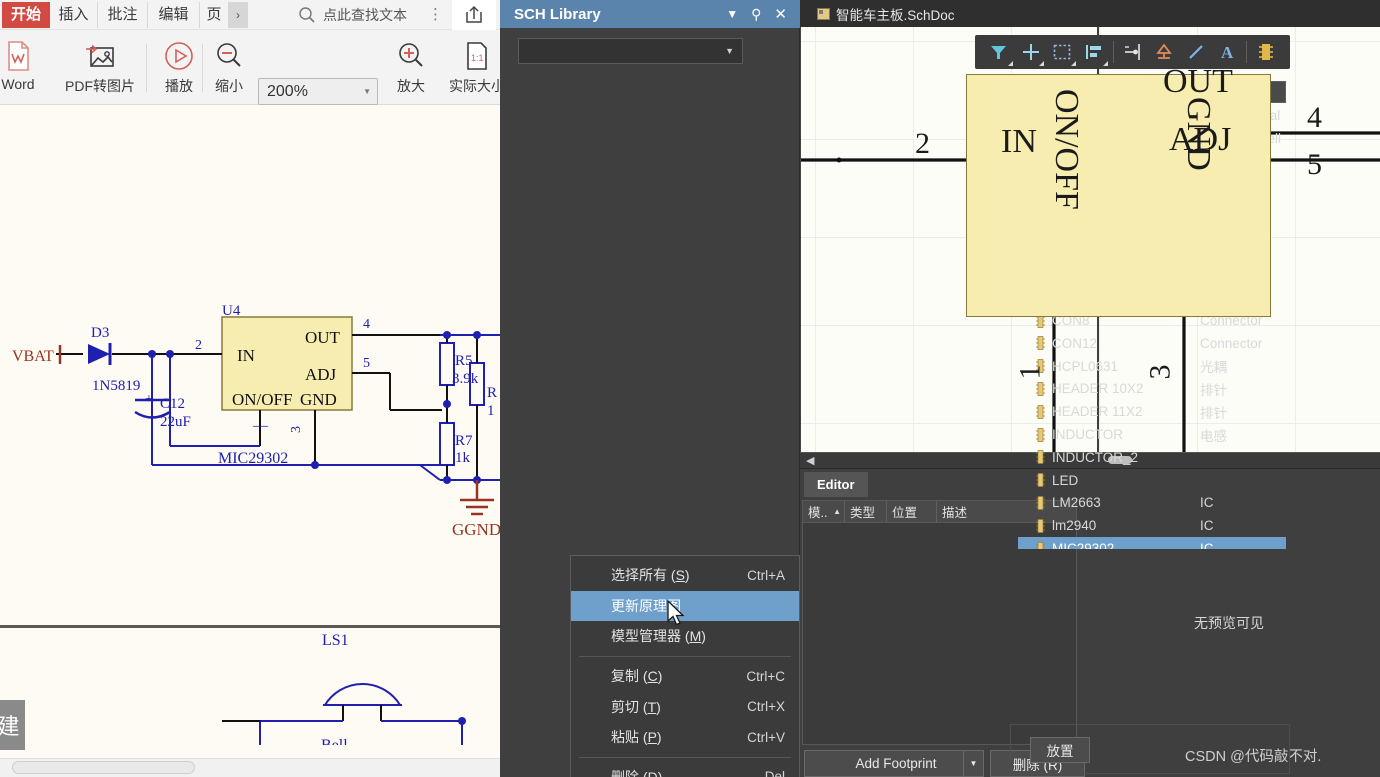 This screenshot has height=777, width=1380. Describe the element at coordinates (1152, 434) in the screenshot. I see `list-item: INDUCTOR 电感` at that location.